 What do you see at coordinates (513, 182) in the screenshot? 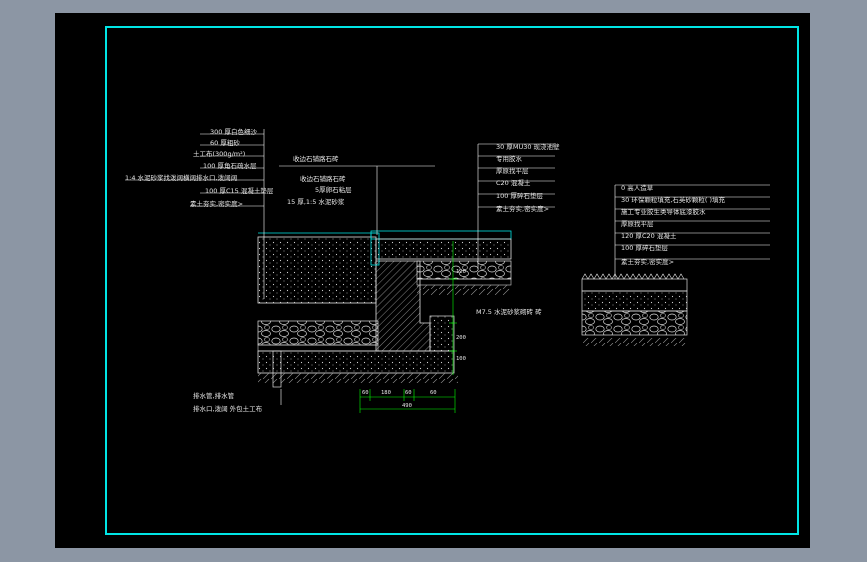
I see `right-label: C20 混凝土` at bounding box center [513, 182].